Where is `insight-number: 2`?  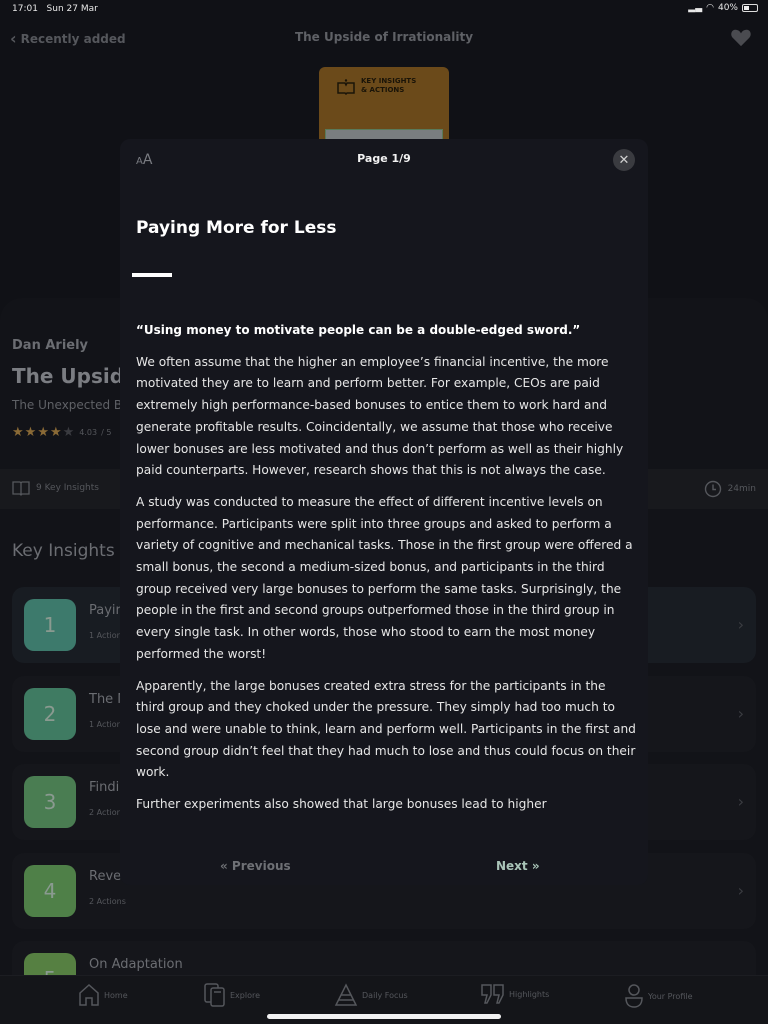 insight-number: 2 is located at coordinates (50, 714).